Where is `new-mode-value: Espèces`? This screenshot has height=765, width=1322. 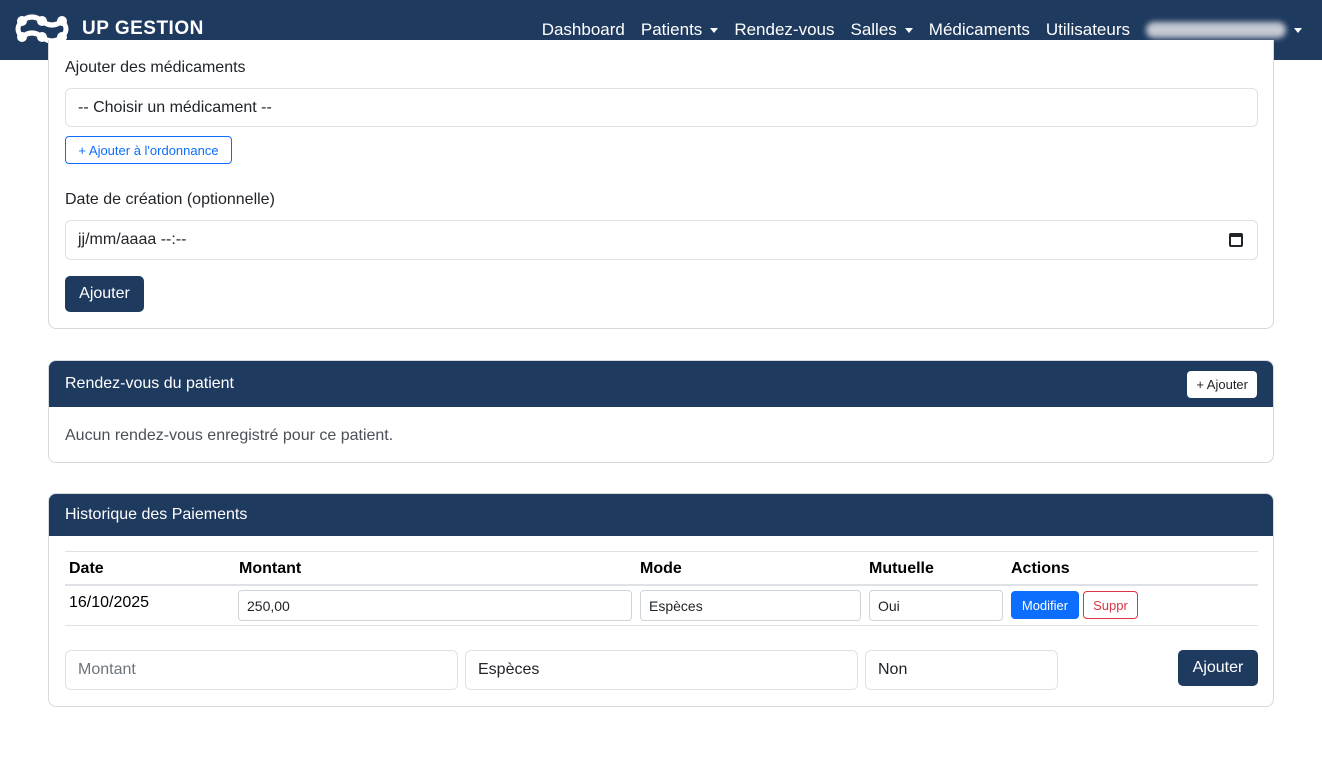 new-mode-value: Espèces is located at coordinates (509, 669).